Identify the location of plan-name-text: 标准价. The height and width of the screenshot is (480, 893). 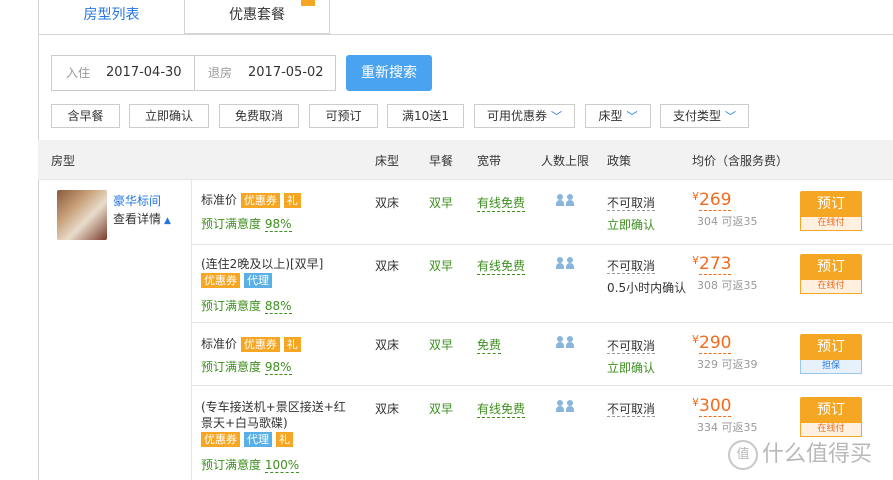
(219, 200).